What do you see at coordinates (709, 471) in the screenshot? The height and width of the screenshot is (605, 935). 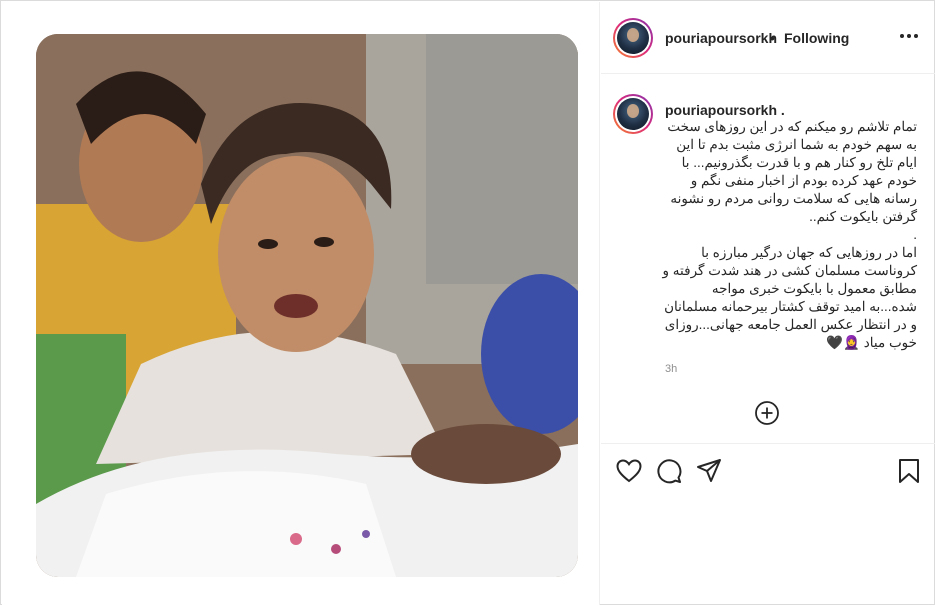 I see `paper-plane-icon` at bounding box center [709, 471].